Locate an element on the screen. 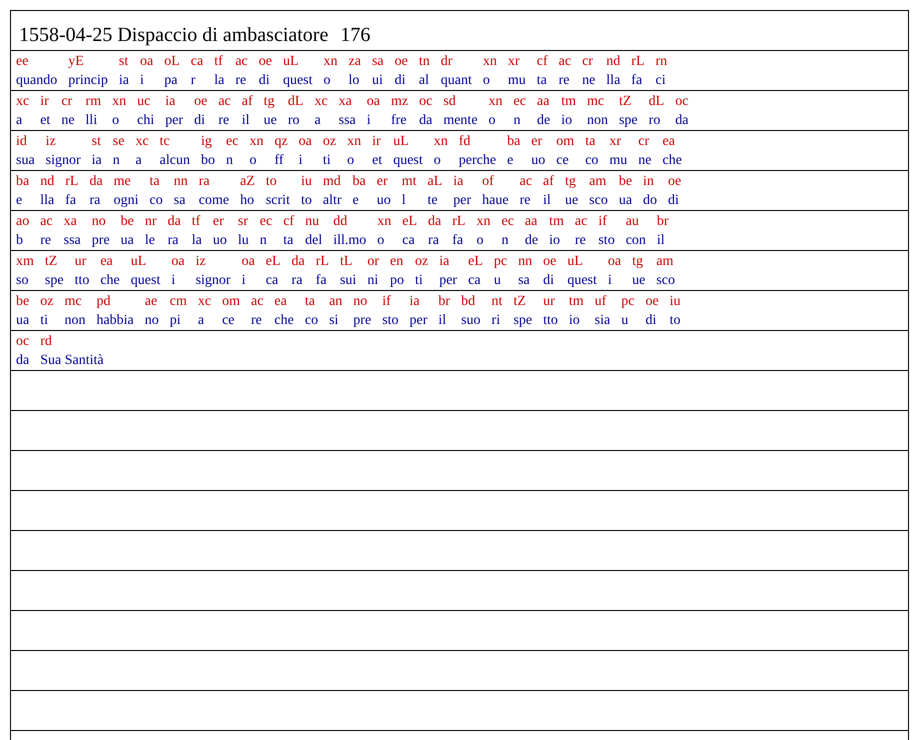 This screenshot has height=740, width=920. plaintext-syllable: chi is located at coordinates (145, 121).